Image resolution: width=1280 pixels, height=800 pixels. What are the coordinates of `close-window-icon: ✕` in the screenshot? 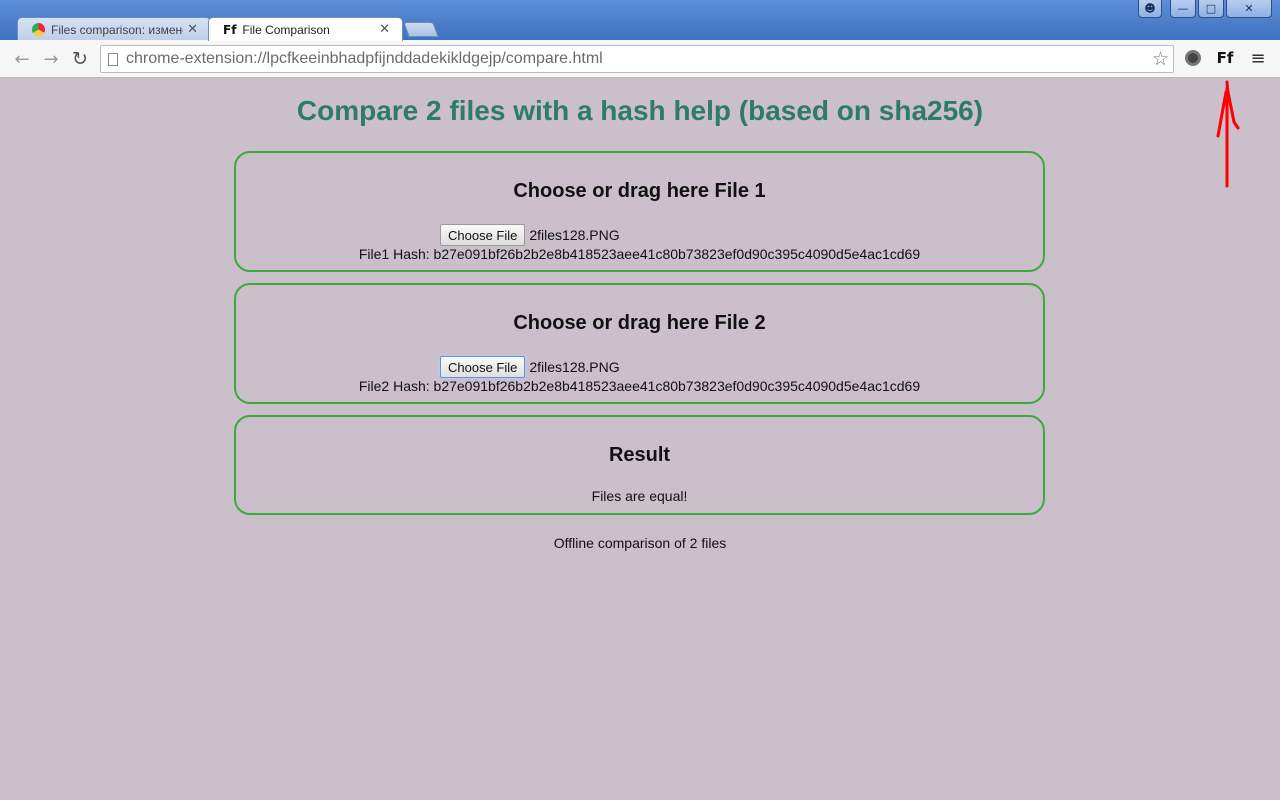 It's located at (1249, 9).